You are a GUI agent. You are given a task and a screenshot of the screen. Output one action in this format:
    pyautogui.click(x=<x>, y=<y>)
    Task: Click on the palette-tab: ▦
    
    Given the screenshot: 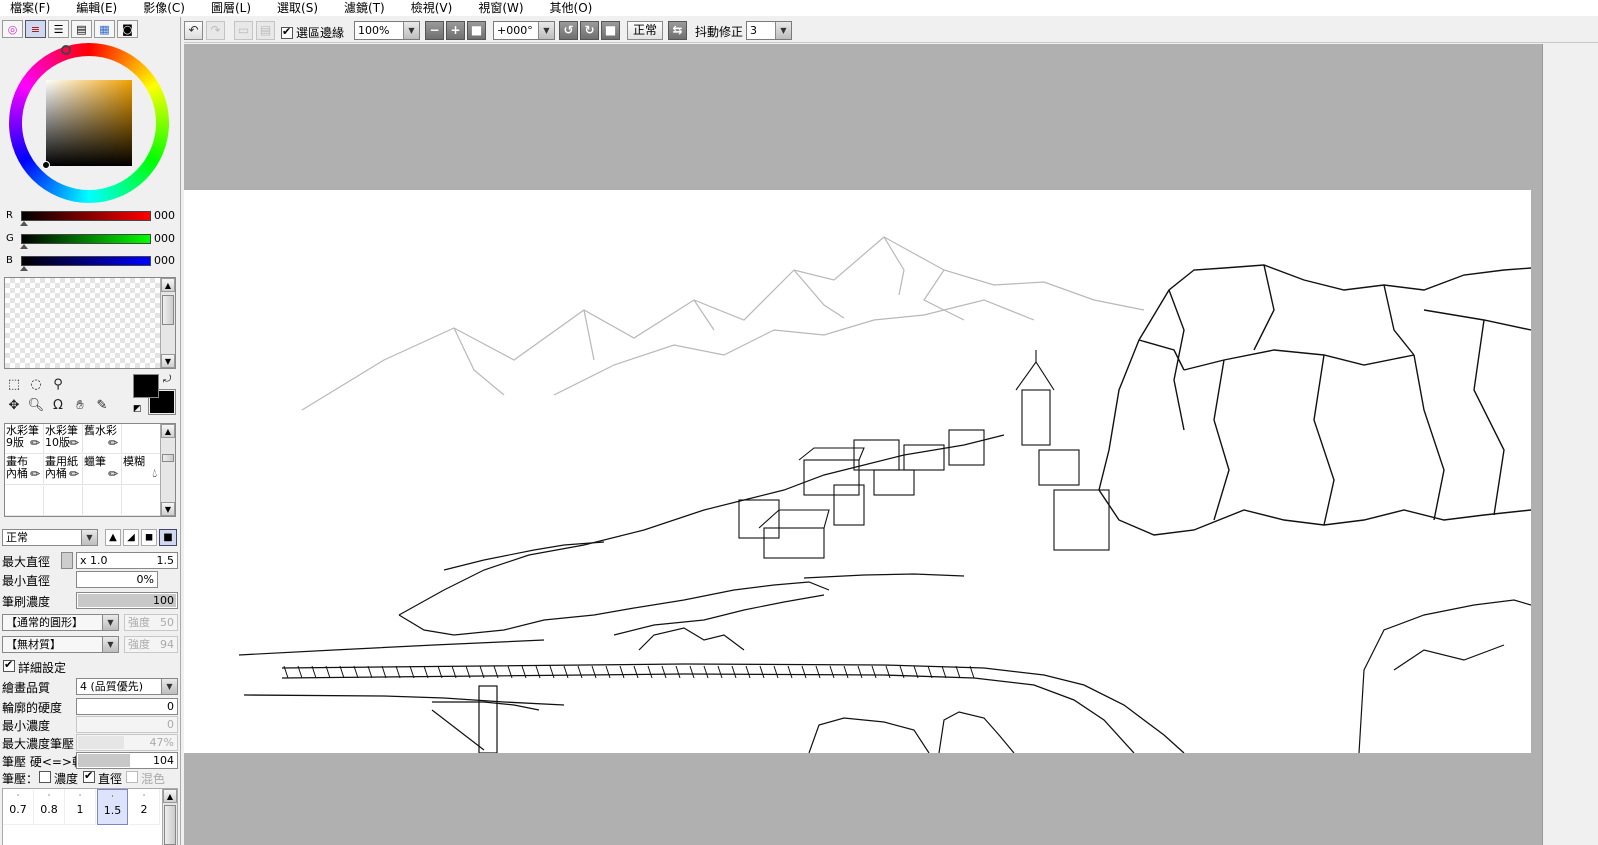 What is the action you would take?
    pyautogui.click(x=104, y=29)
    